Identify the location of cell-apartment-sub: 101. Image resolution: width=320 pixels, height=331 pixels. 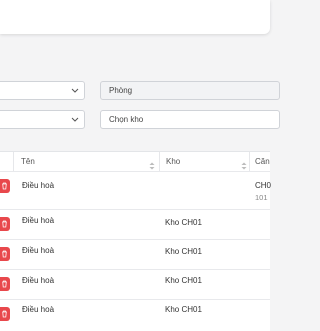
(261, 197).